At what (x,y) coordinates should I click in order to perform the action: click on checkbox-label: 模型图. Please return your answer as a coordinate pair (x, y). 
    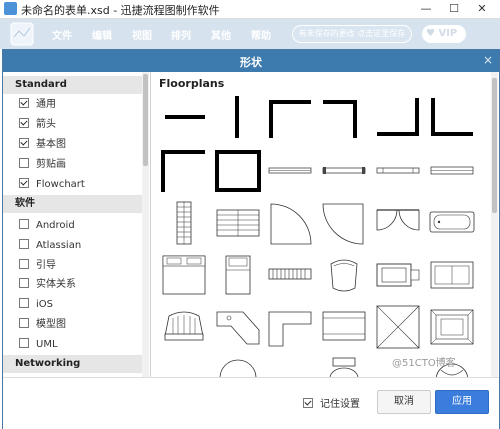
    Looking at the image, I should click on (51, 324).